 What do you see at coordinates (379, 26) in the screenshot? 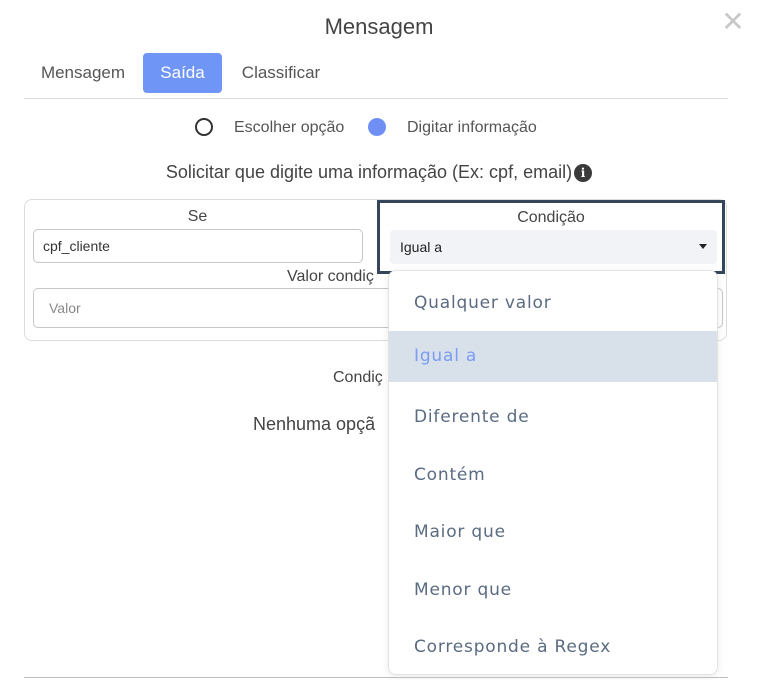
I see `modal-title: Mensagem` at bounding box center [379, 26].